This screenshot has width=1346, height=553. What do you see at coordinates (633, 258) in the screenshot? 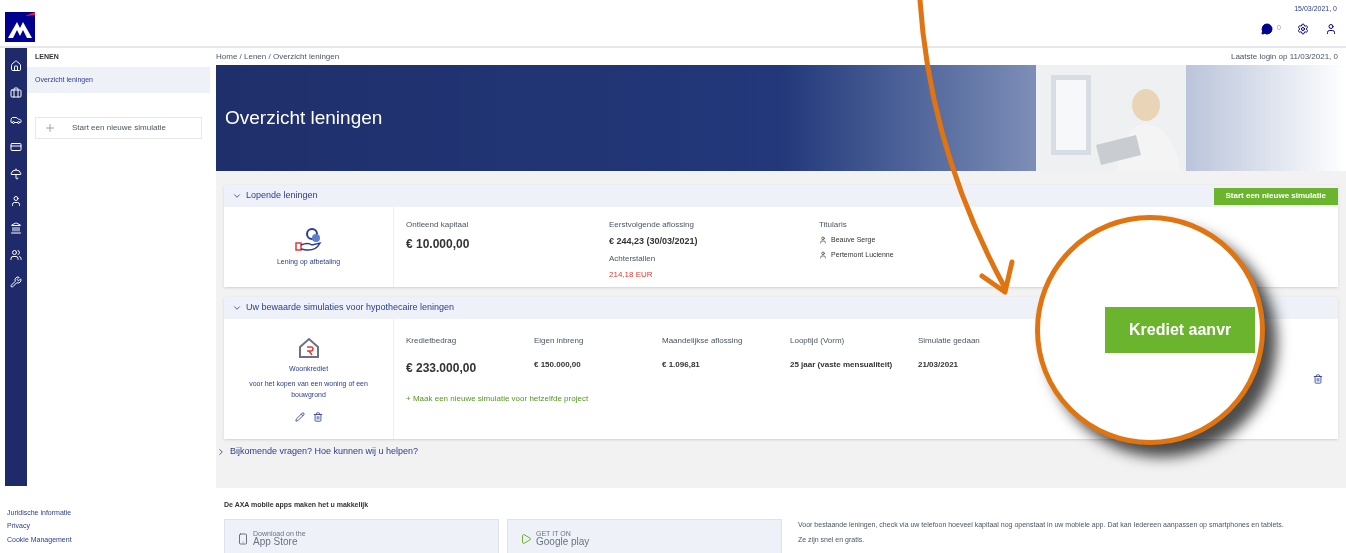
I see `field-label: Achterstallen` at bounding box center [633, 258].